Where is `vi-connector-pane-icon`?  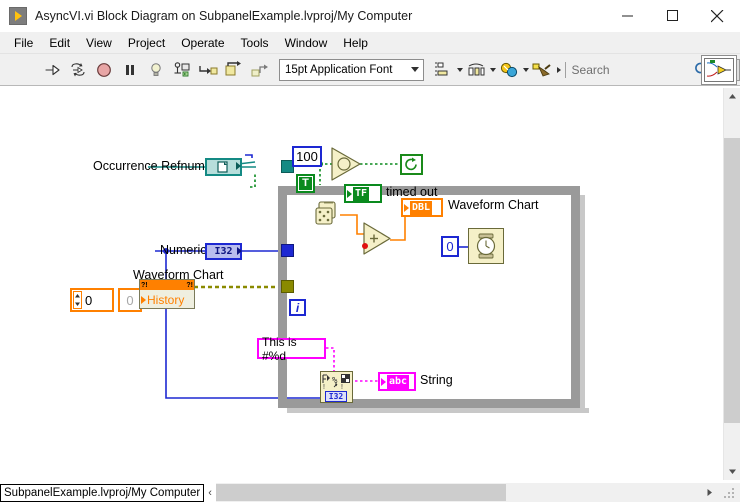 vi-connector-pane-icon is located at coordinates (719, 70).